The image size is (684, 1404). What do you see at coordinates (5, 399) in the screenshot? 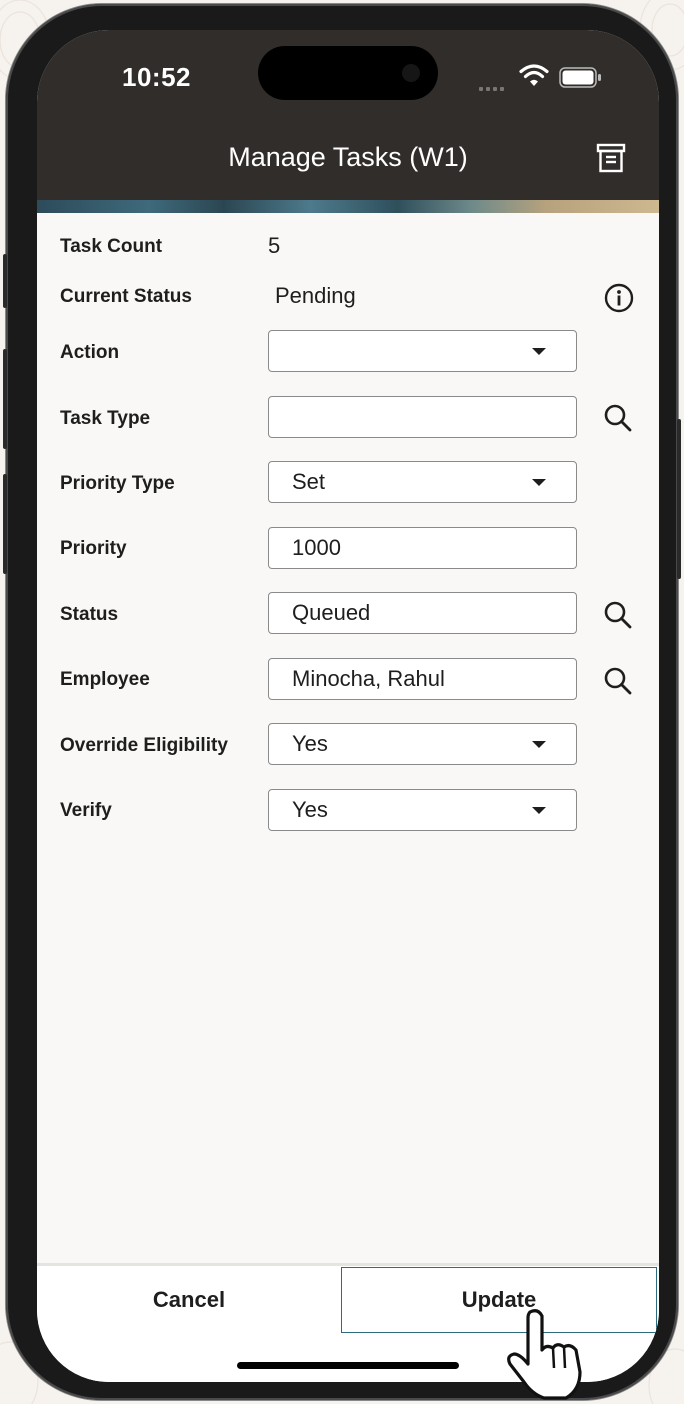
I see `phone-volume-up` at bounding box center [5, 399].